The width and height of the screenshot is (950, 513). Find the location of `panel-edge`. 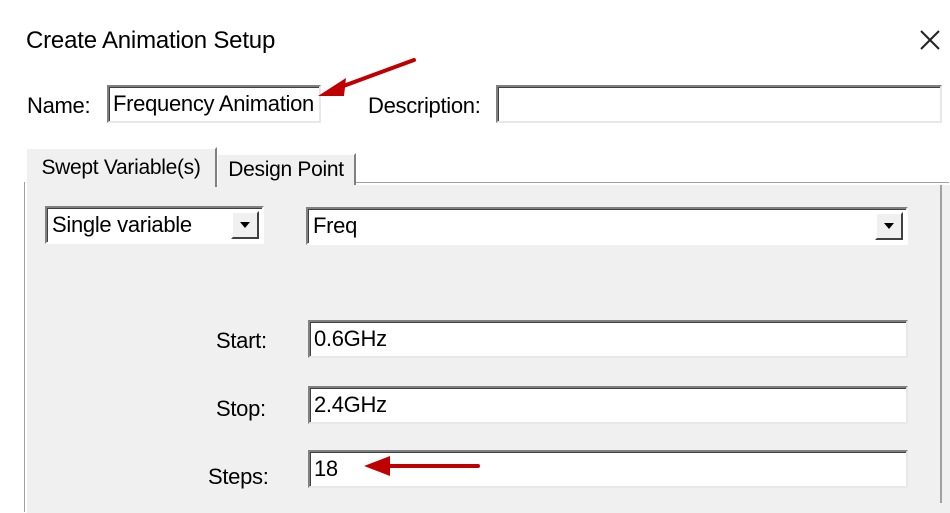

panel-edge is located at coordinates (941, 344).